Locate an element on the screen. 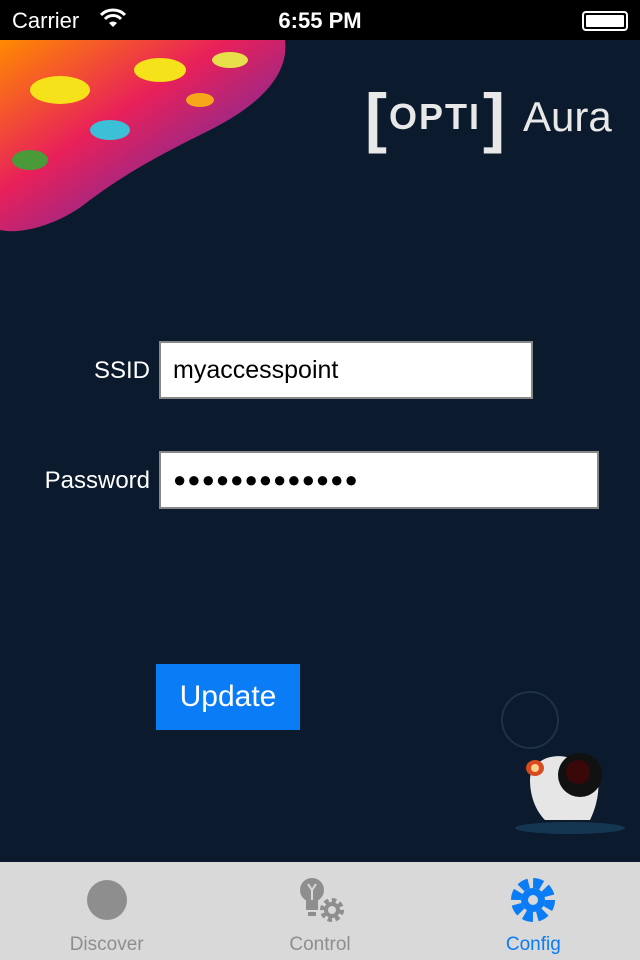  password-label: Password is located at coordinates (97, 480).